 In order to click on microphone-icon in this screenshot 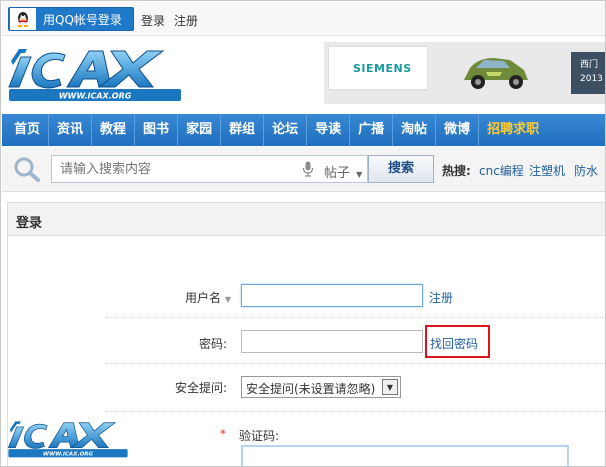, I will do `click(308, 169)`.